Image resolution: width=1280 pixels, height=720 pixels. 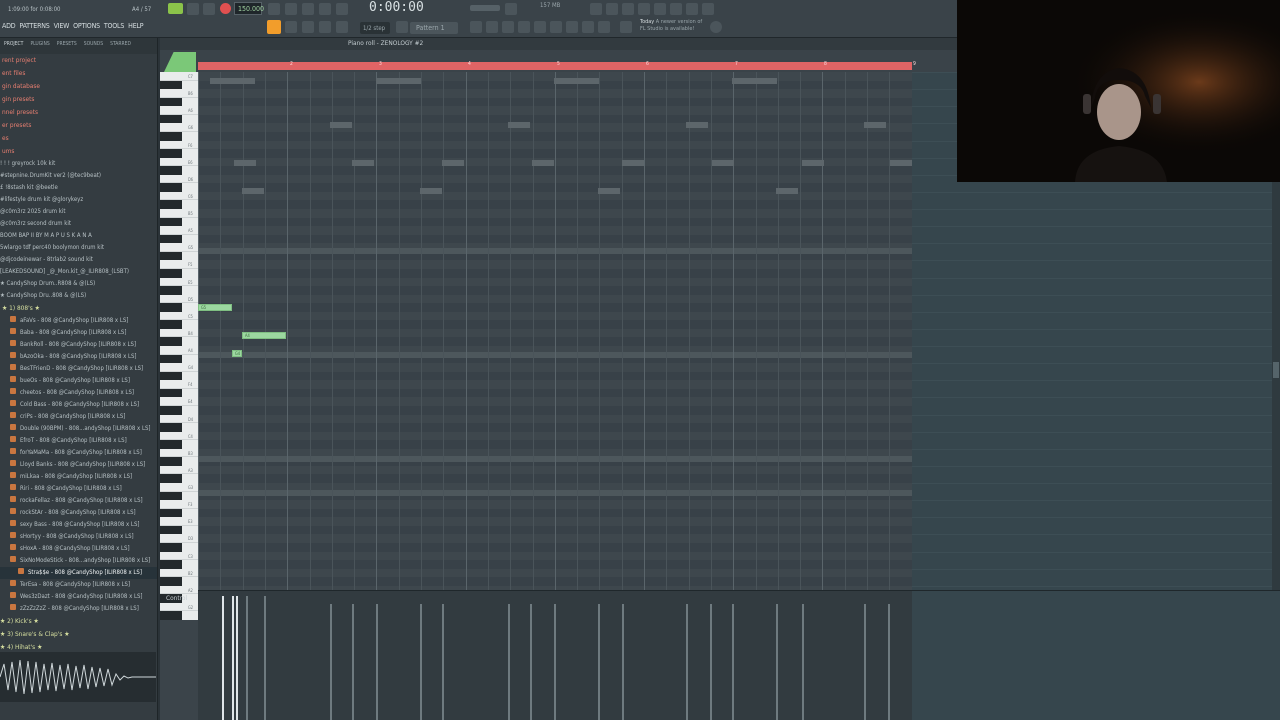 What do you see at coordinates (39, 46) in the screenshot?
I see `tab-plugins: PLUGINS` at bounding box center [39, 46].